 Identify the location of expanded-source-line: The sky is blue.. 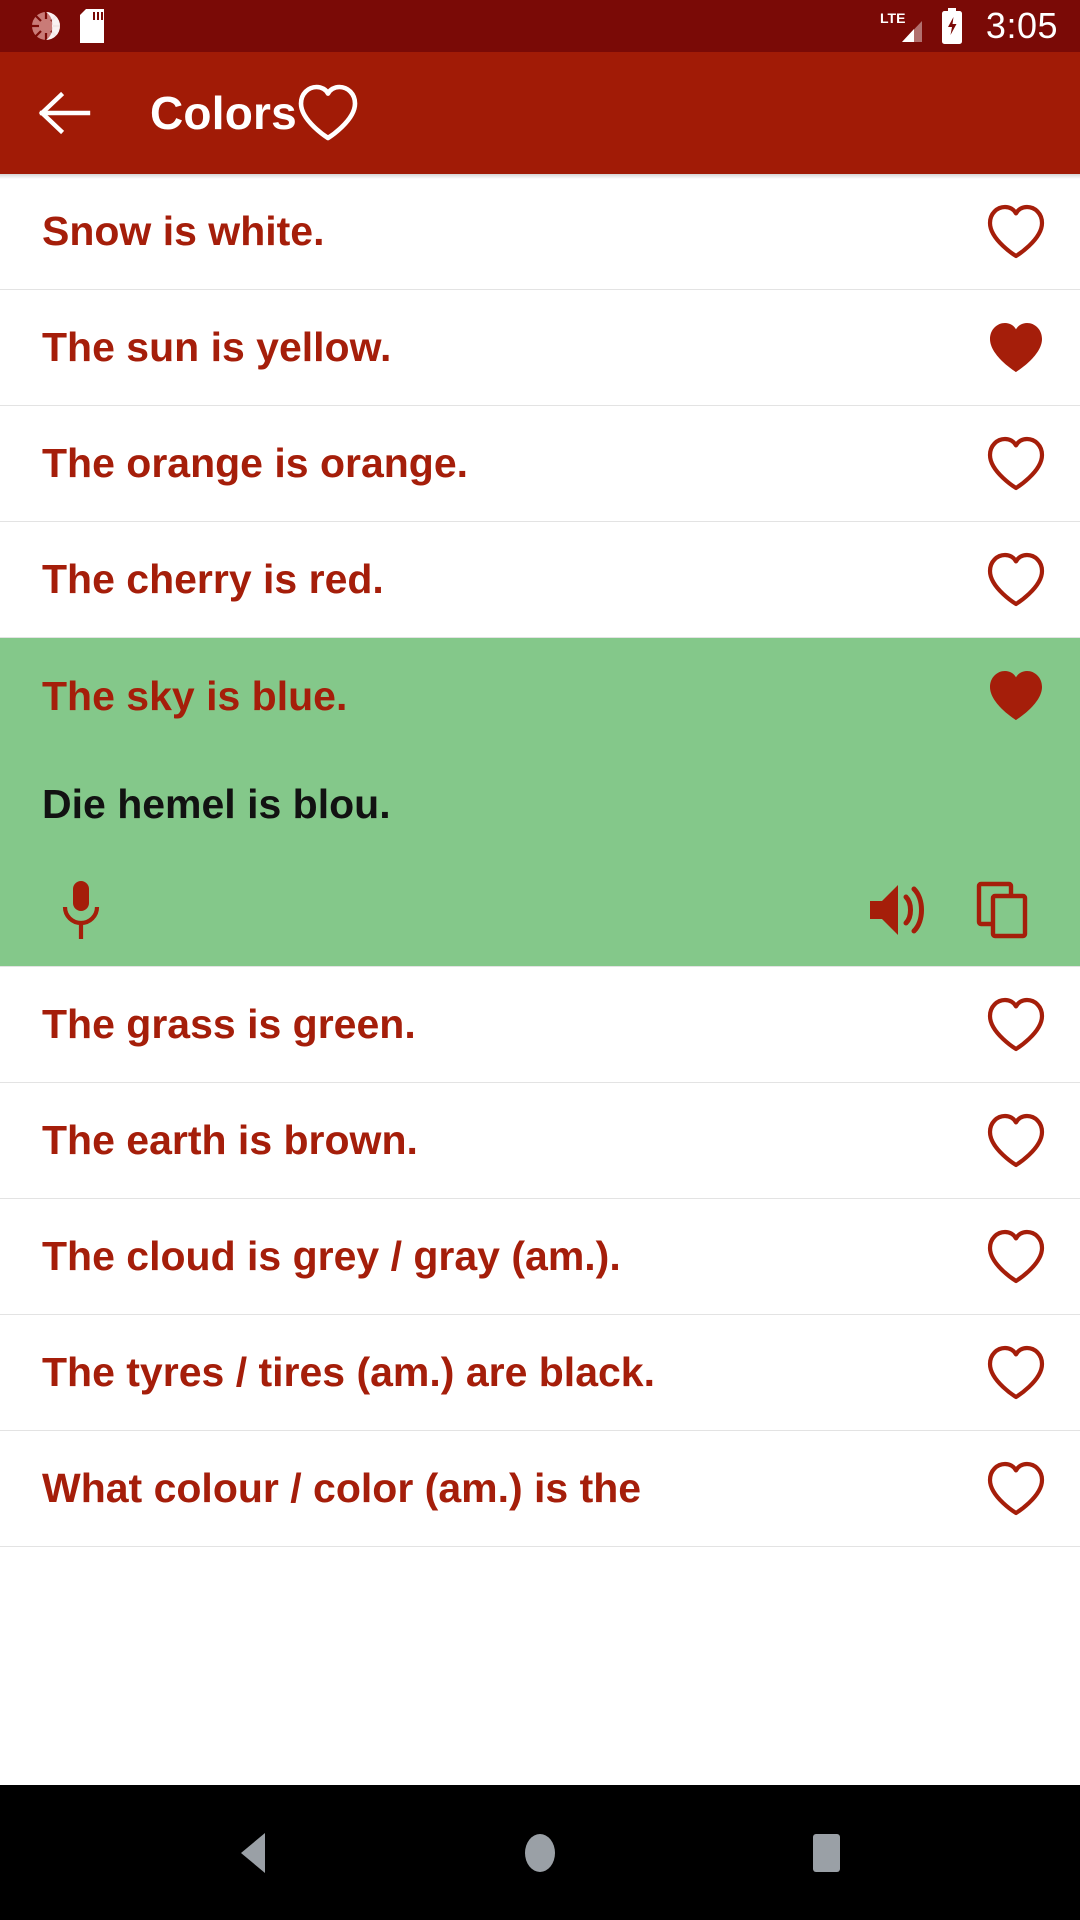
(544, 696).